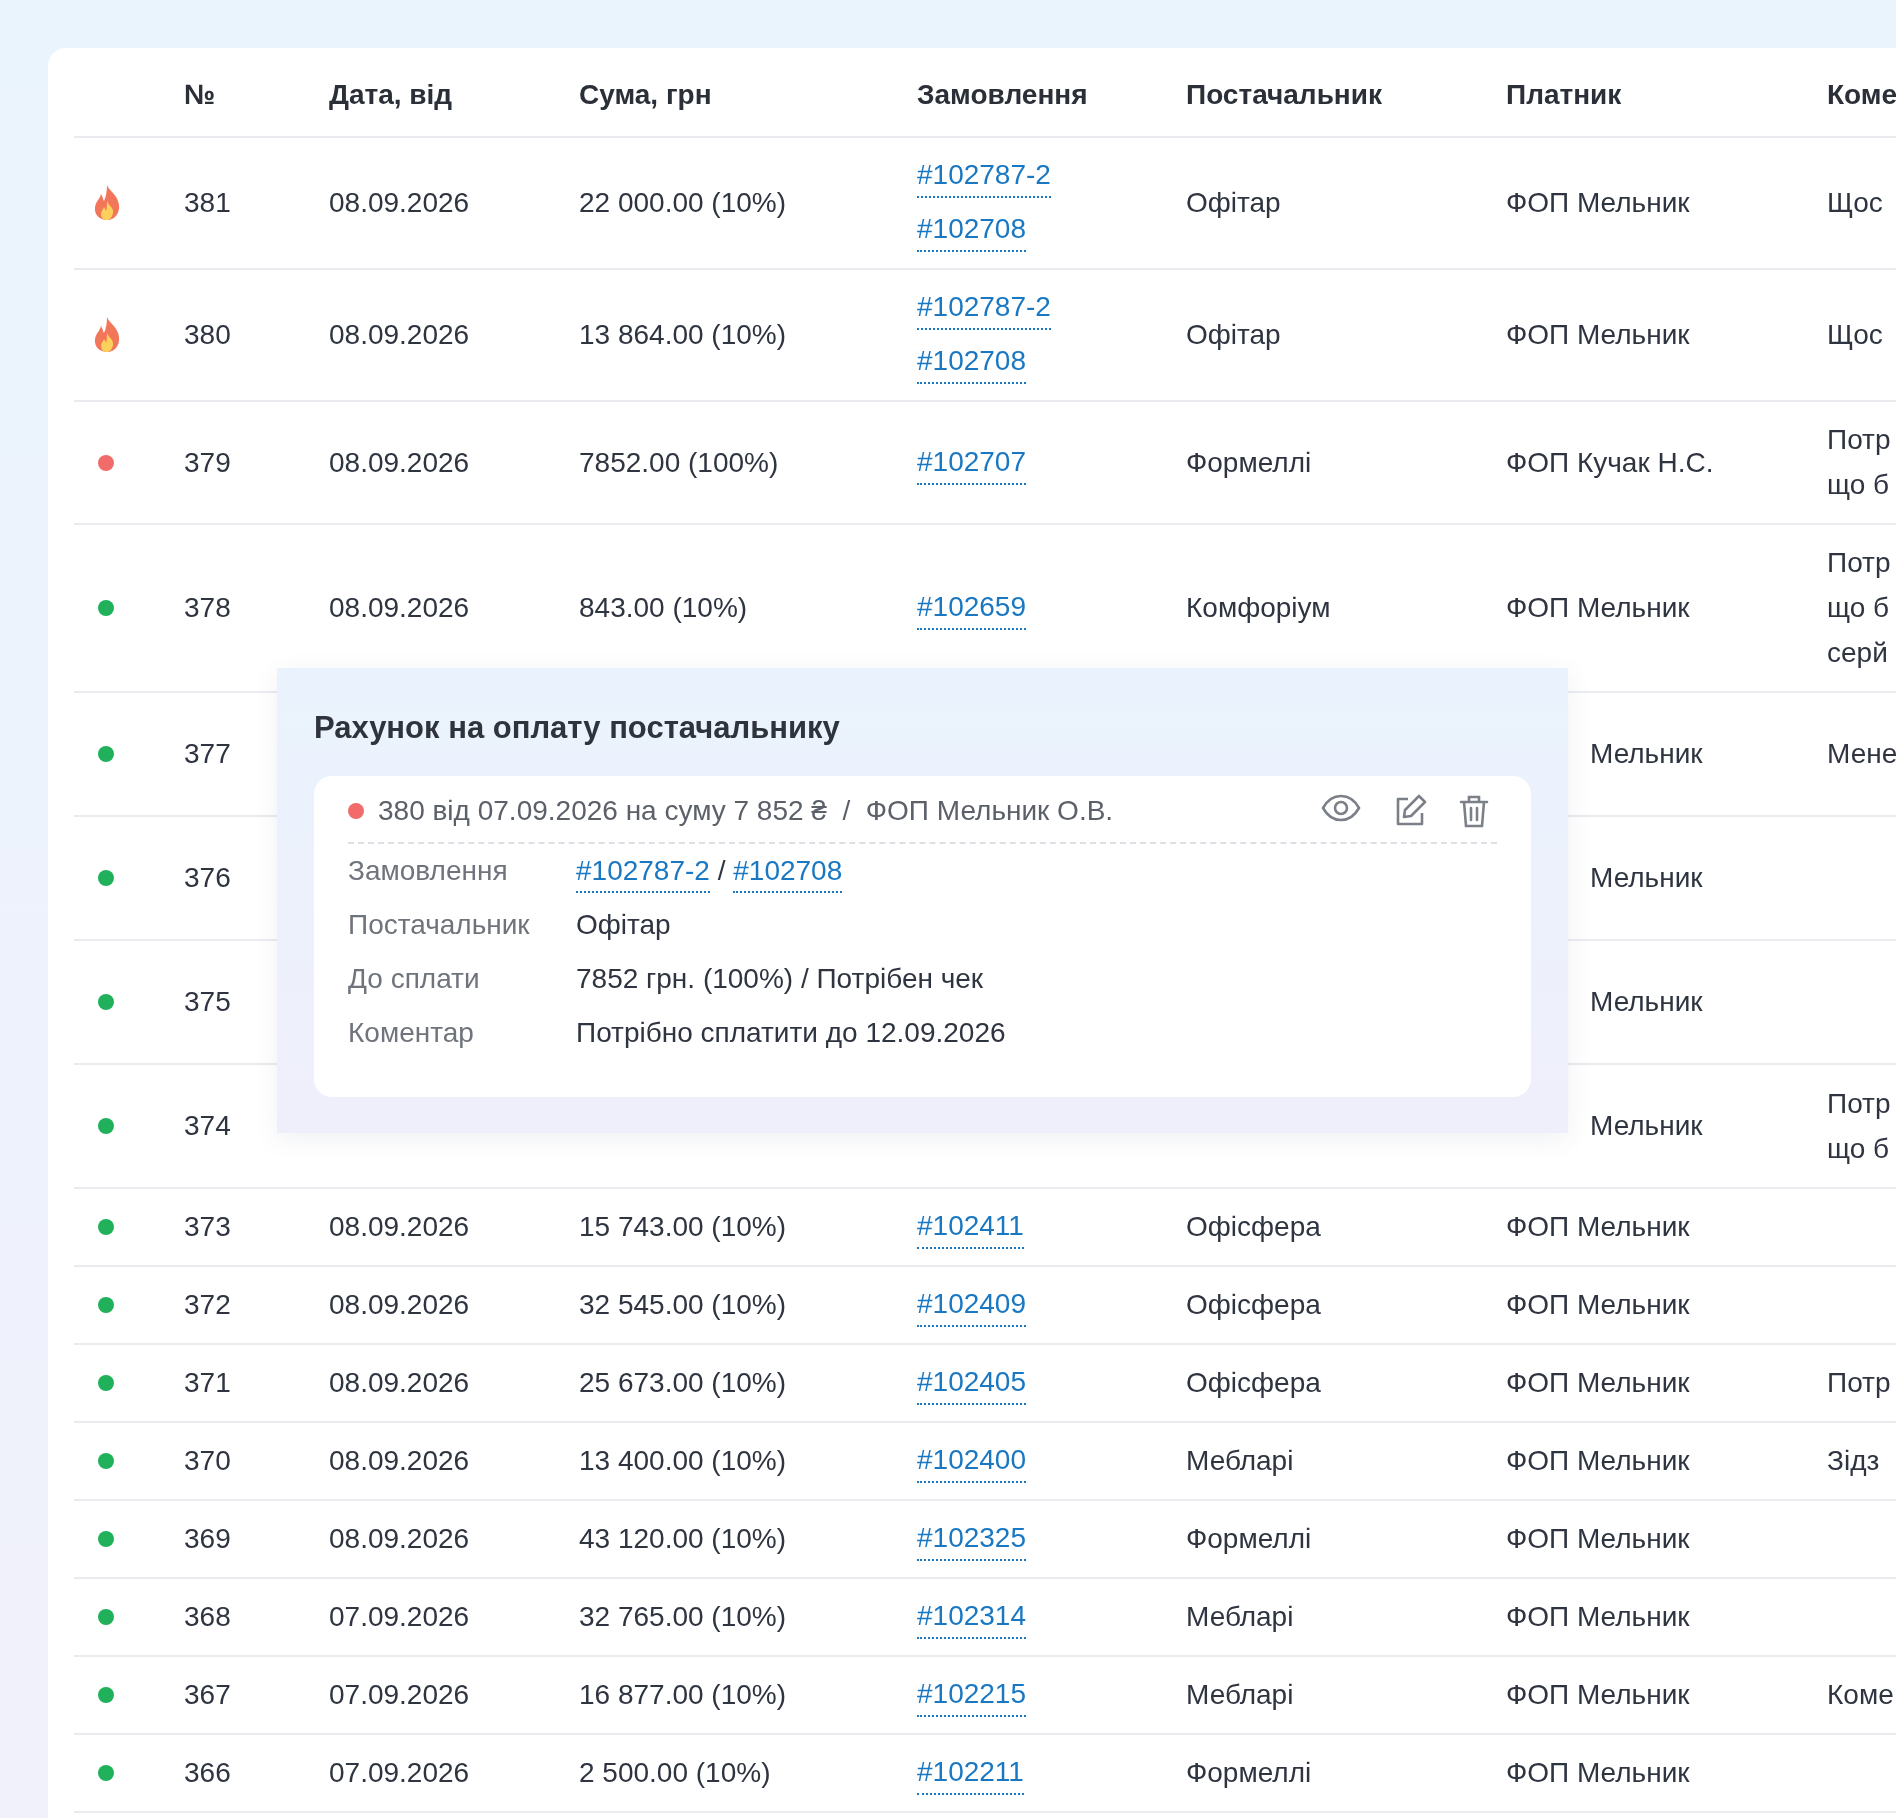  I want to click on table-cell-text: 25 673.00 (10%), so click(683, 1383).